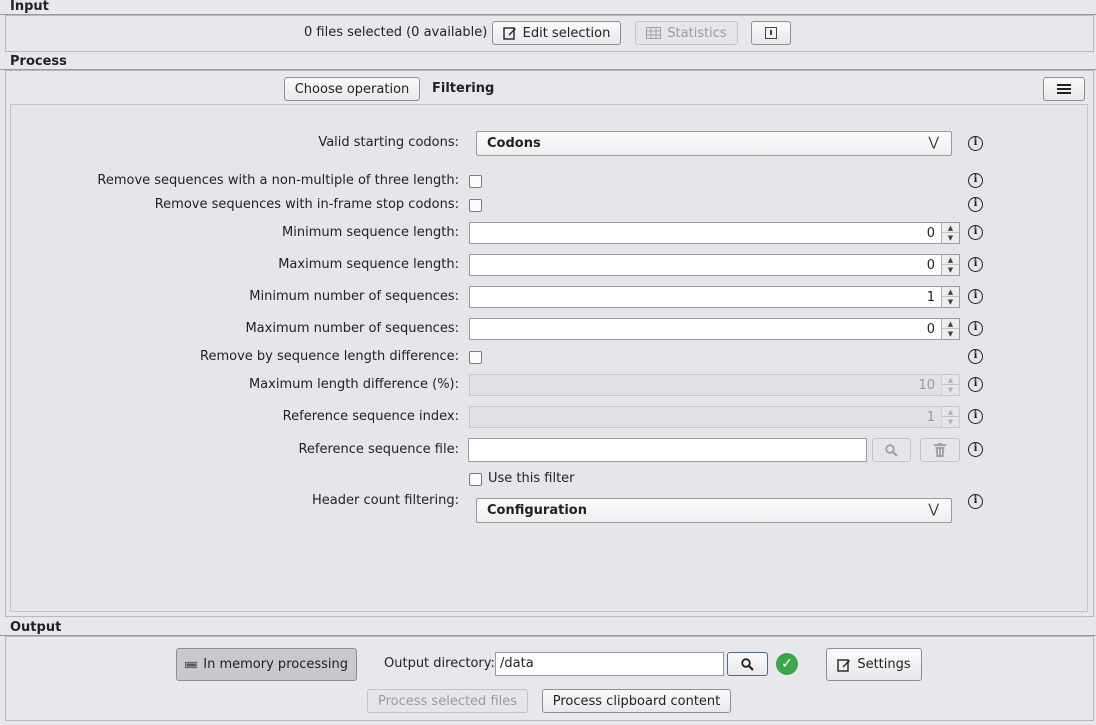  Describe the element at coordinates (36, 627) in the screenshot. I see `output-section-title: Output` at that location.